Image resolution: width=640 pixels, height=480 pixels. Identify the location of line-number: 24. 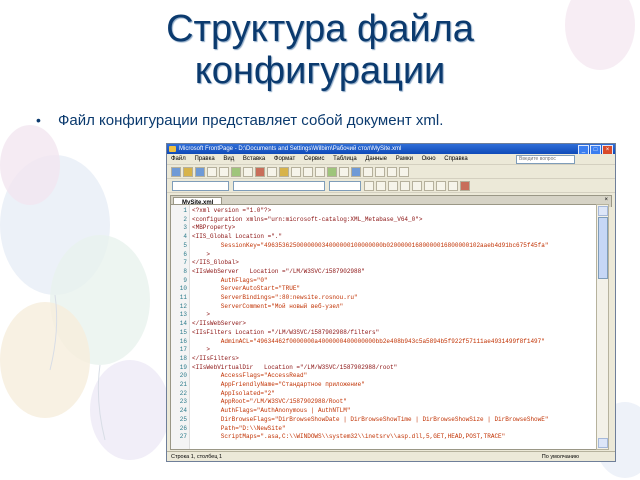
(183, 411).